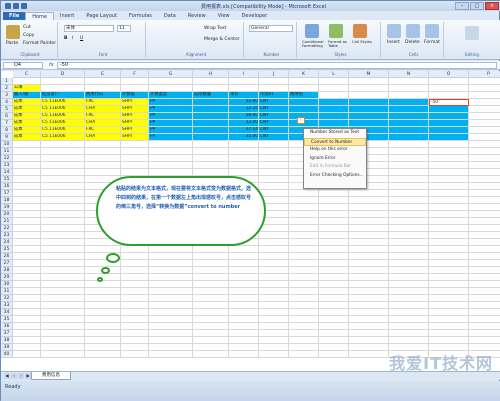  I want to click on grid-cell: FRC, so click(103, 116).